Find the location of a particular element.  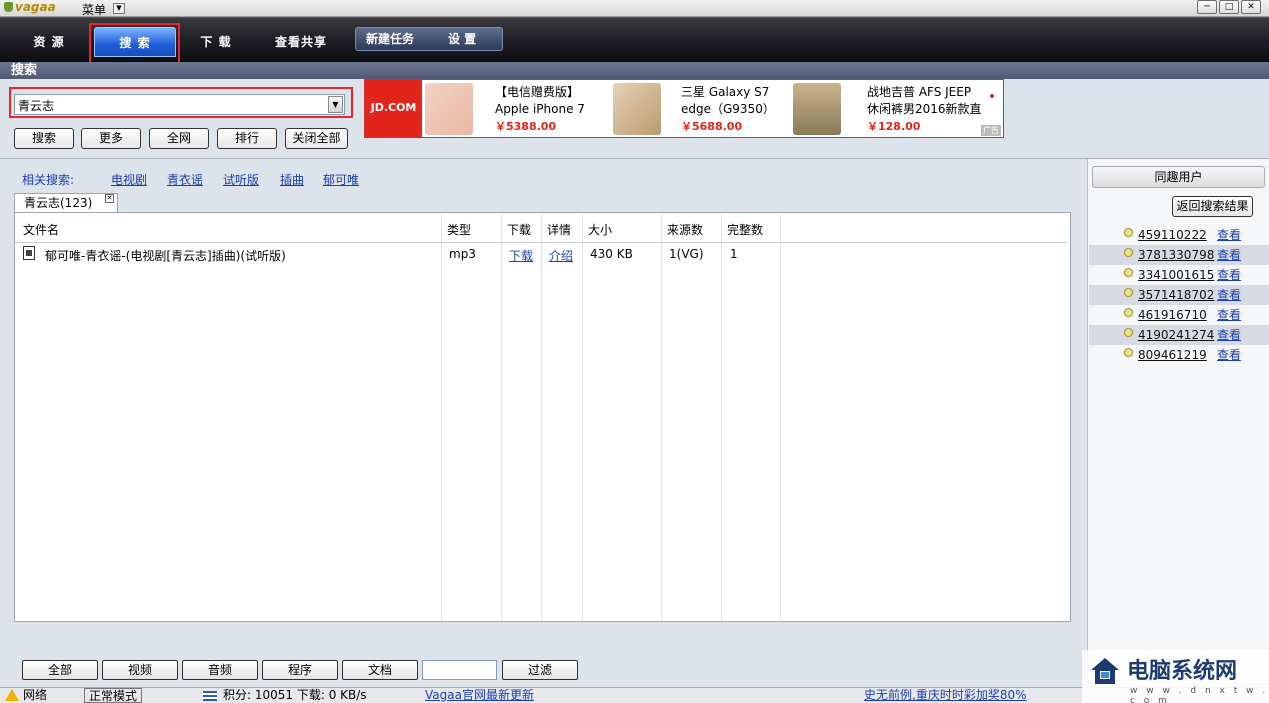

related-link-artist: 郁可唯 is located at coordinates (341, 179).